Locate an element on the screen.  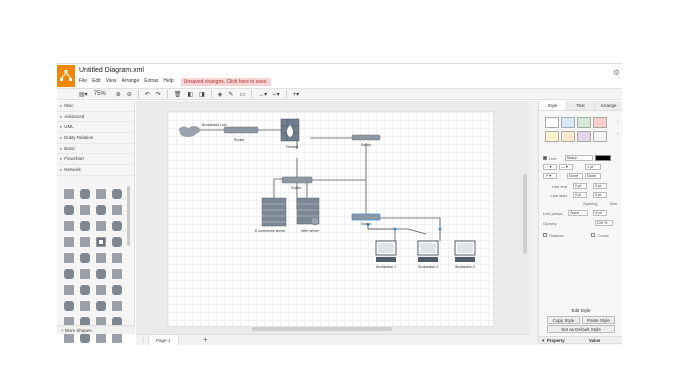
tab-arrange: Arrange is located at coordinates (608, 105).